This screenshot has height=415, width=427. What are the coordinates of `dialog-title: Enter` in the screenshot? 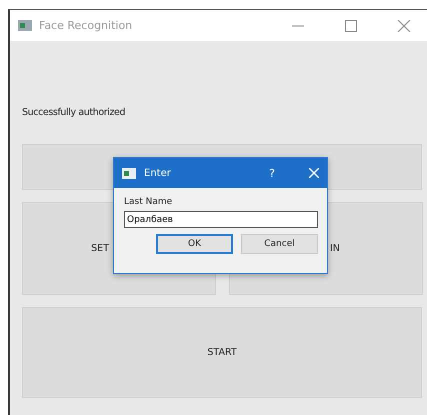 It's located at (158, 173).